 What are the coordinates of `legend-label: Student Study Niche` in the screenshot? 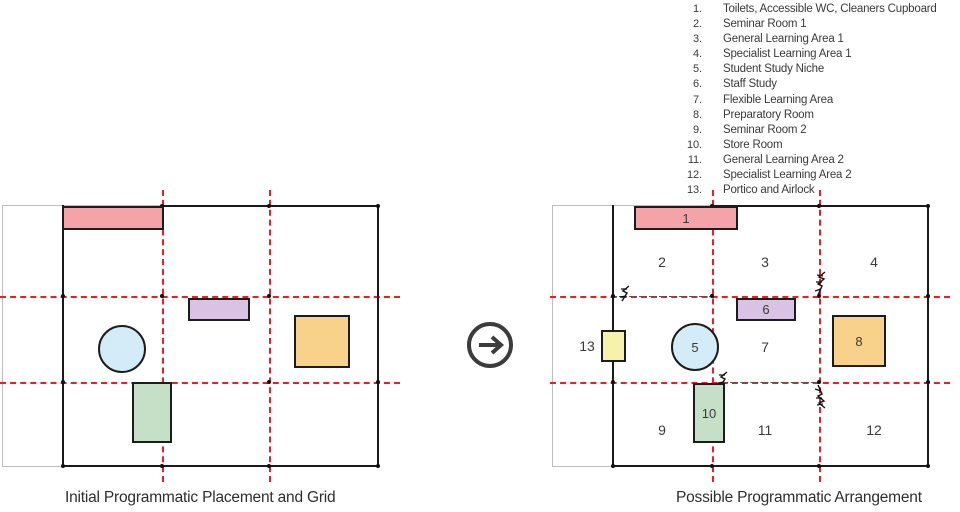 It's located at (774, 69).